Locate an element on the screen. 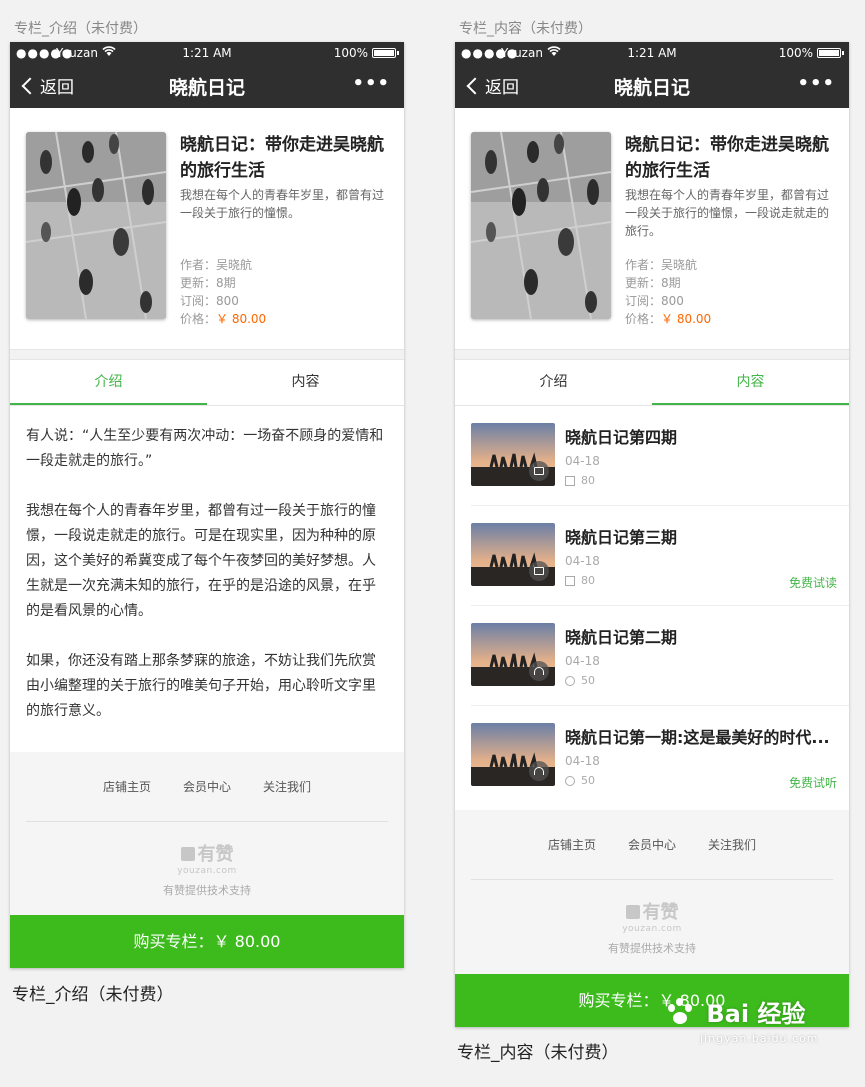 The image size is (865, 1087). right-panel-caption: 专栏_内容（未付费） is located at coordinates (525, 29).